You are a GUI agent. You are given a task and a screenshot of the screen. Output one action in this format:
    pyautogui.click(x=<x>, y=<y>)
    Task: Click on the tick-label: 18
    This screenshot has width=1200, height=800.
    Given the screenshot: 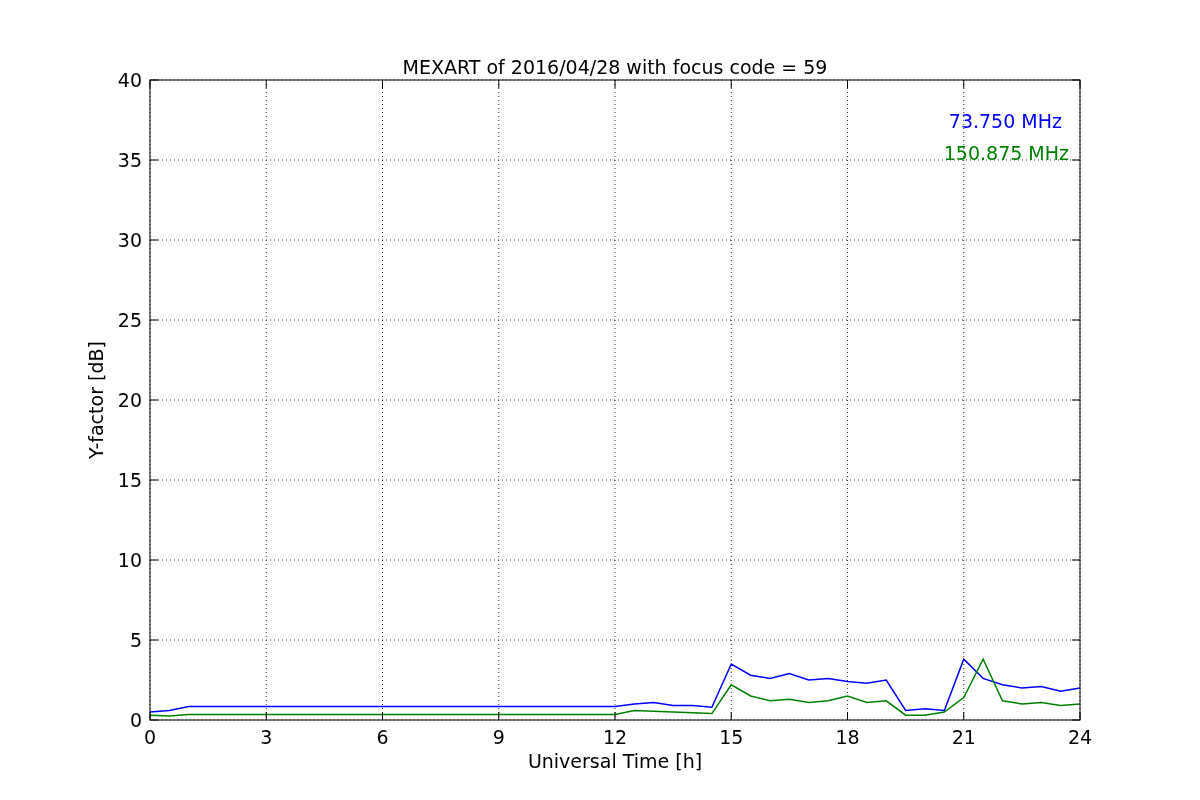 What is the action you would take?
    pyautogui.click(x=847, y=737)
    